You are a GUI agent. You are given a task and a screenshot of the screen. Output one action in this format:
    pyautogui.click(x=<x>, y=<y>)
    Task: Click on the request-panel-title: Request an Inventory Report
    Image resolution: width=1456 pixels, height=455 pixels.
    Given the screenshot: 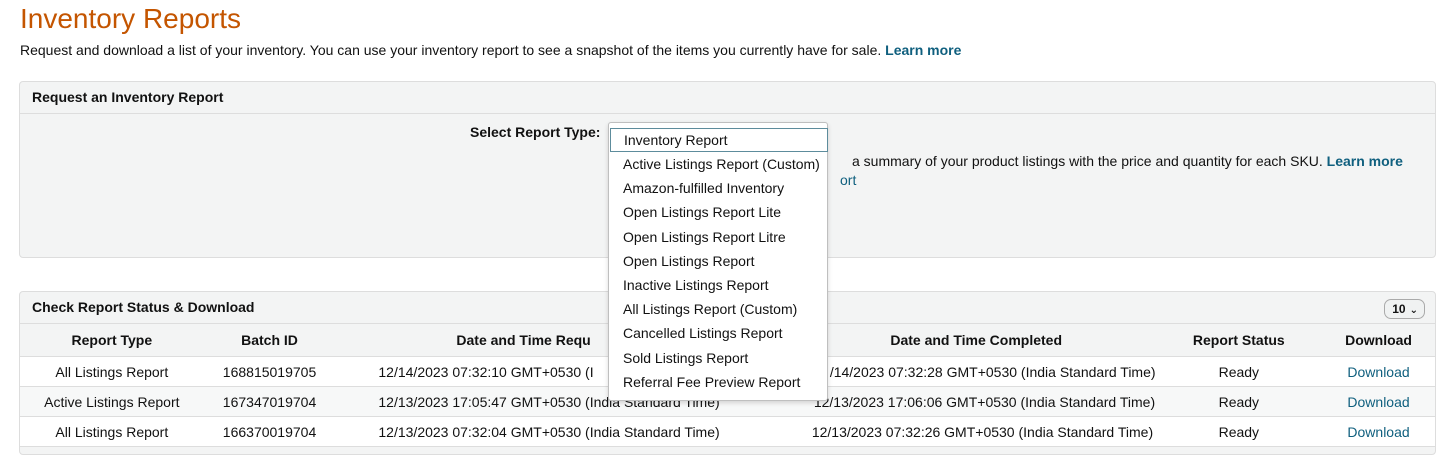 What is the action you would take?
    pyautogui.click(x=727, y=98)
    